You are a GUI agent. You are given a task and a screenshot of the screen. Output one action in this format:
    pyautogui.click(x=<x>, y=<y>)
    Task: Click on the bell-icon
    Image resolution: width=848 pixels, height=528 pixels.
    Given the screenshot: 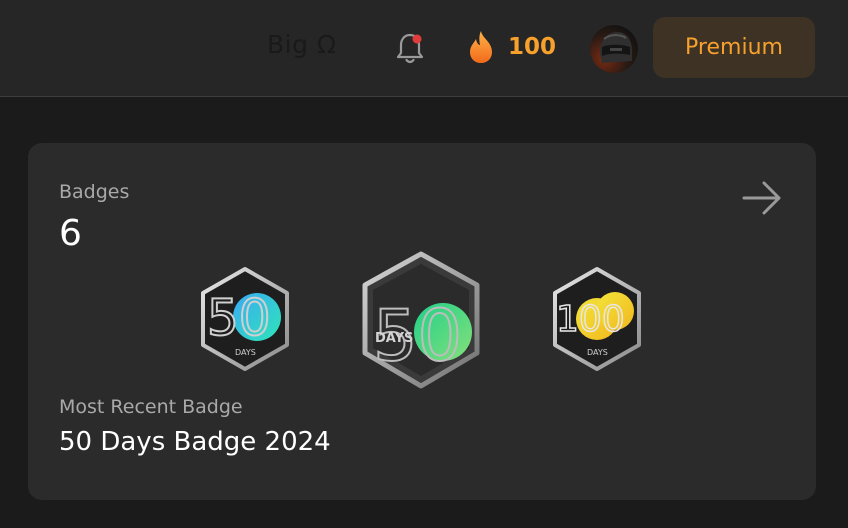 What is the action you would take?
    pyautogui.click(x=410, y=48)
    